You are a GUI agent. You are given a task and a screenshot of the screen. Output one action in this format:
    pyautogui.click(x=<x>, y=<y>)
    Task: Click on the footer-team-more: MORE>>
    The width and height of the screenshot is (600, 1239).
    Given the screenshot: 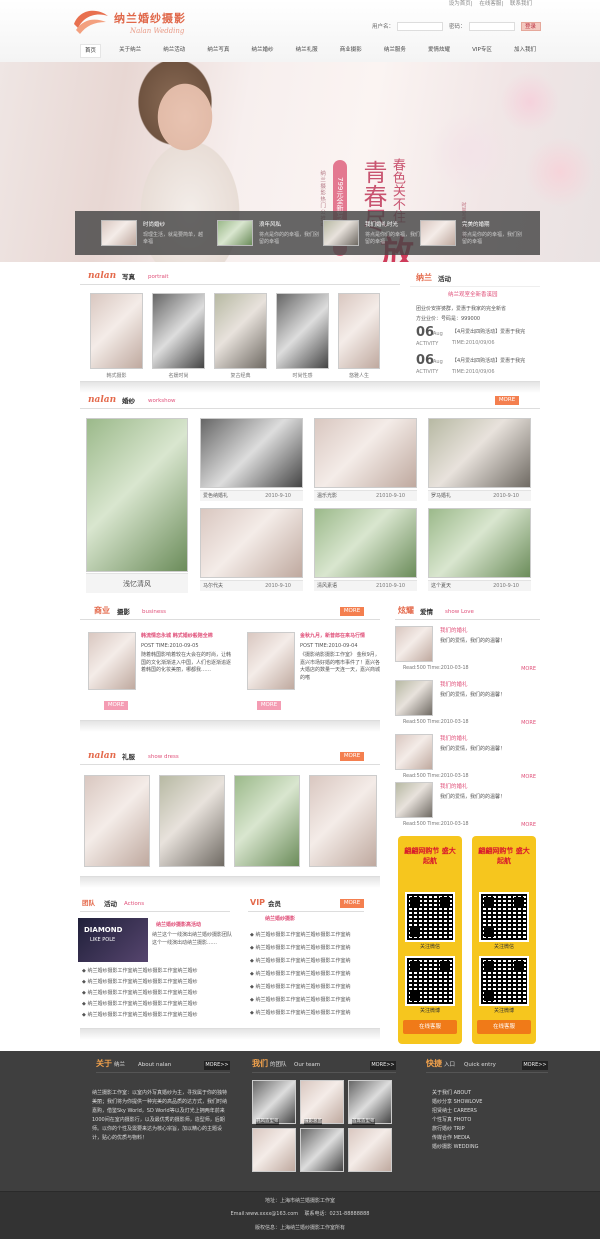 What is the action you would take?
    pyautogui.click(x=383, y=1065)
    